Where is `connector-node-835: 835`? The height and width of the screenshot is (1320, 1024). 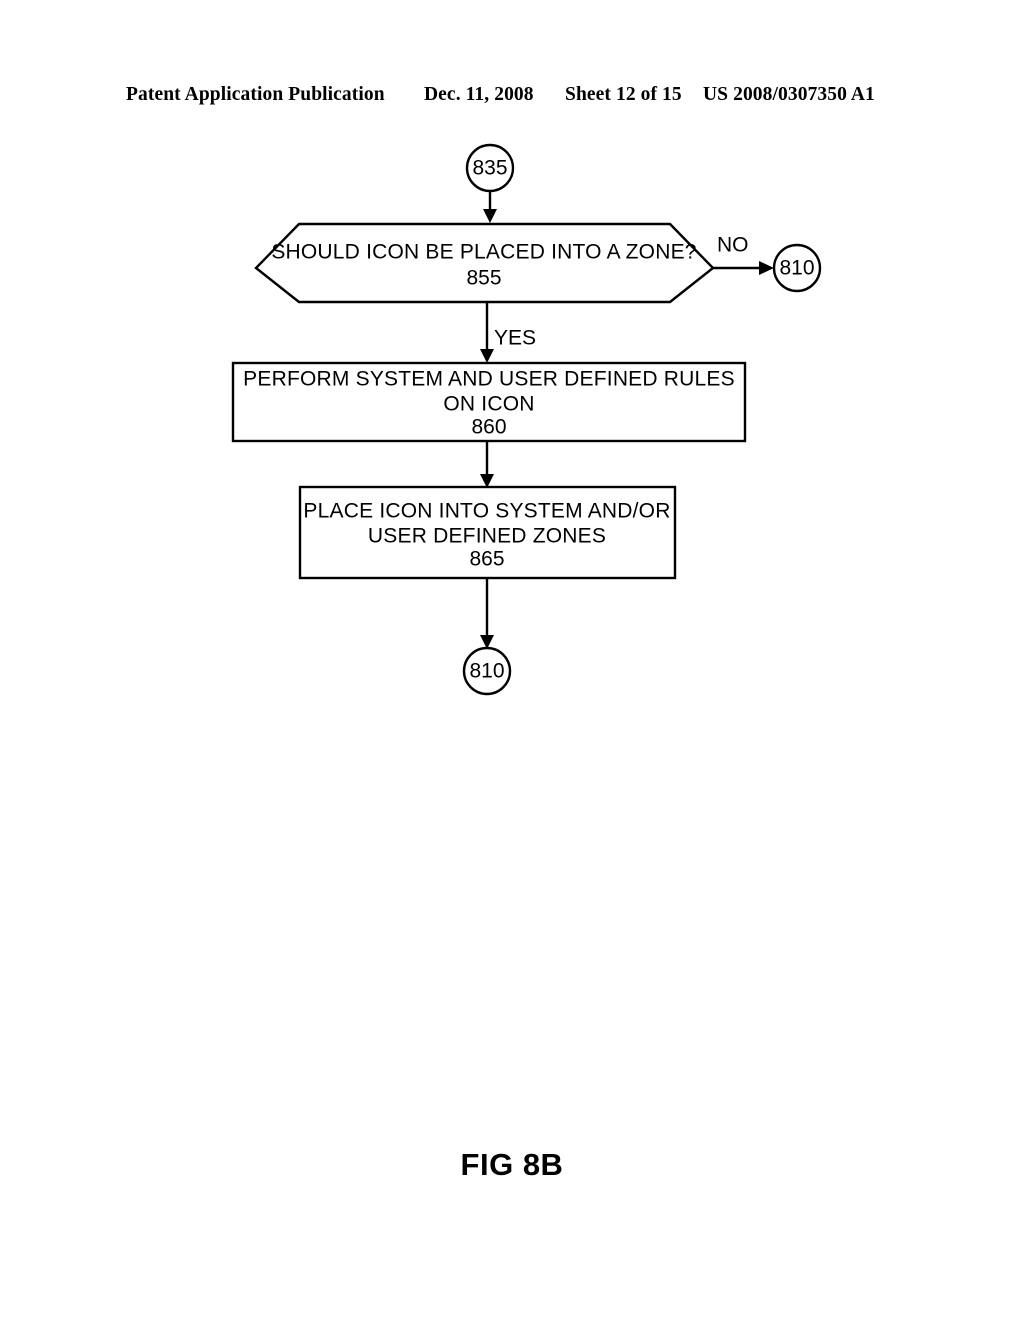
connector-node-835: 835 is located at coordinates (490, 168).